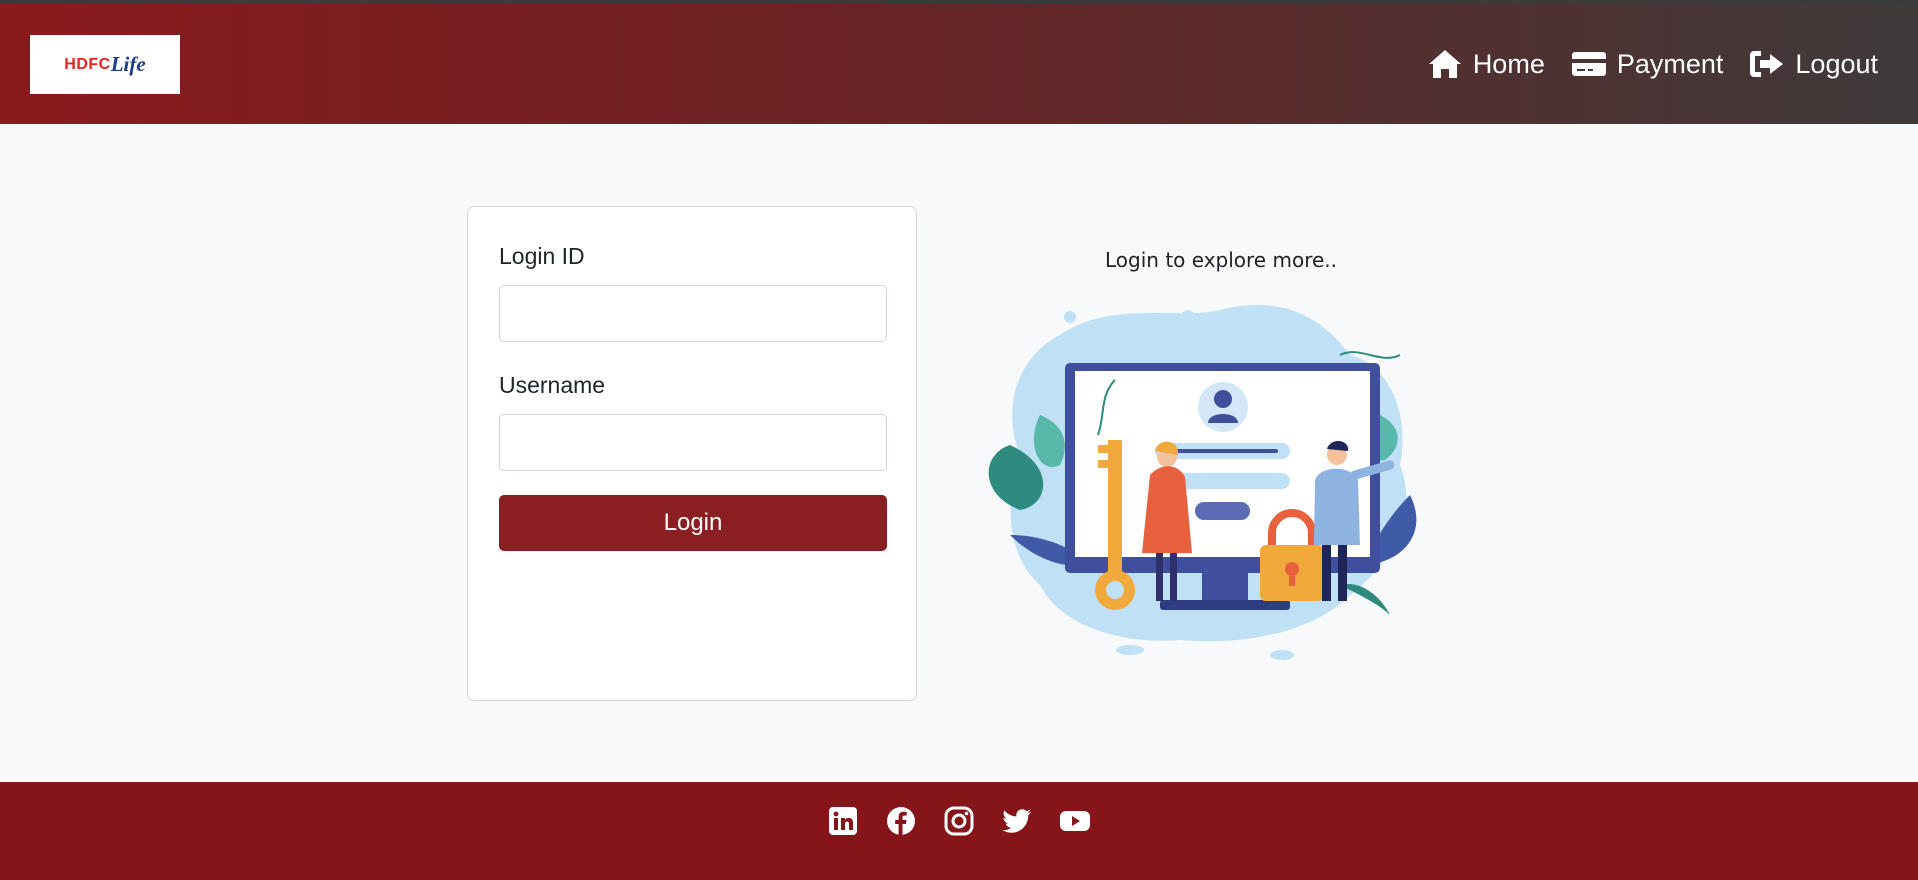 The width and height of the screenshot is (1918, 880). Describe the element at coordinates (1365, 599) in the screenshot. I see `leaf-shape` at that location.